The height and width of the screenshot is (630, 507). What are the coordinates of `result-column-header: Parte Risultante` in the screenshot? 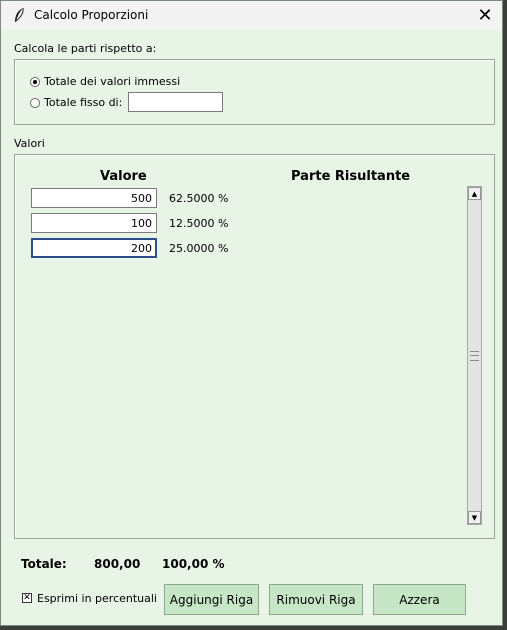 It's located at (351, 176).